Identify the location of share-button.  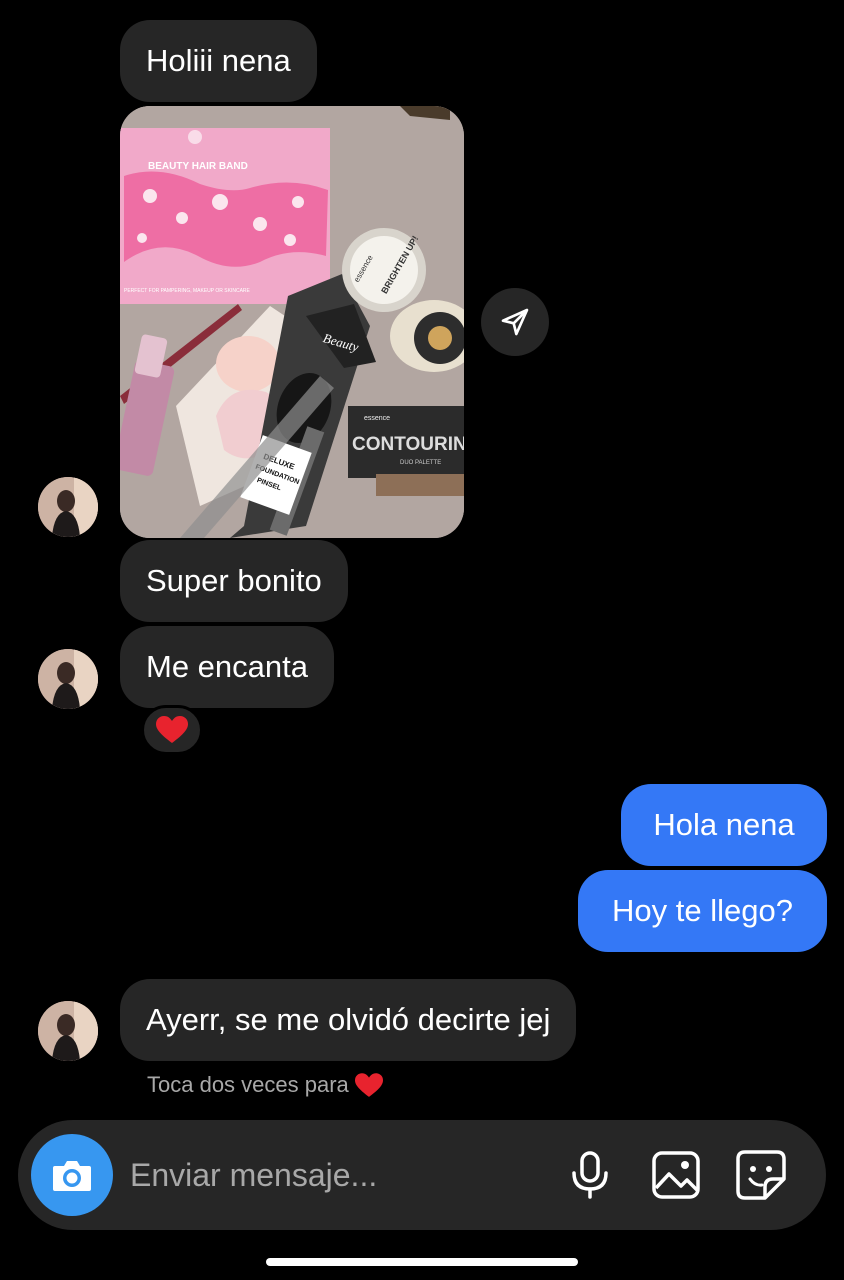
(515, 322).